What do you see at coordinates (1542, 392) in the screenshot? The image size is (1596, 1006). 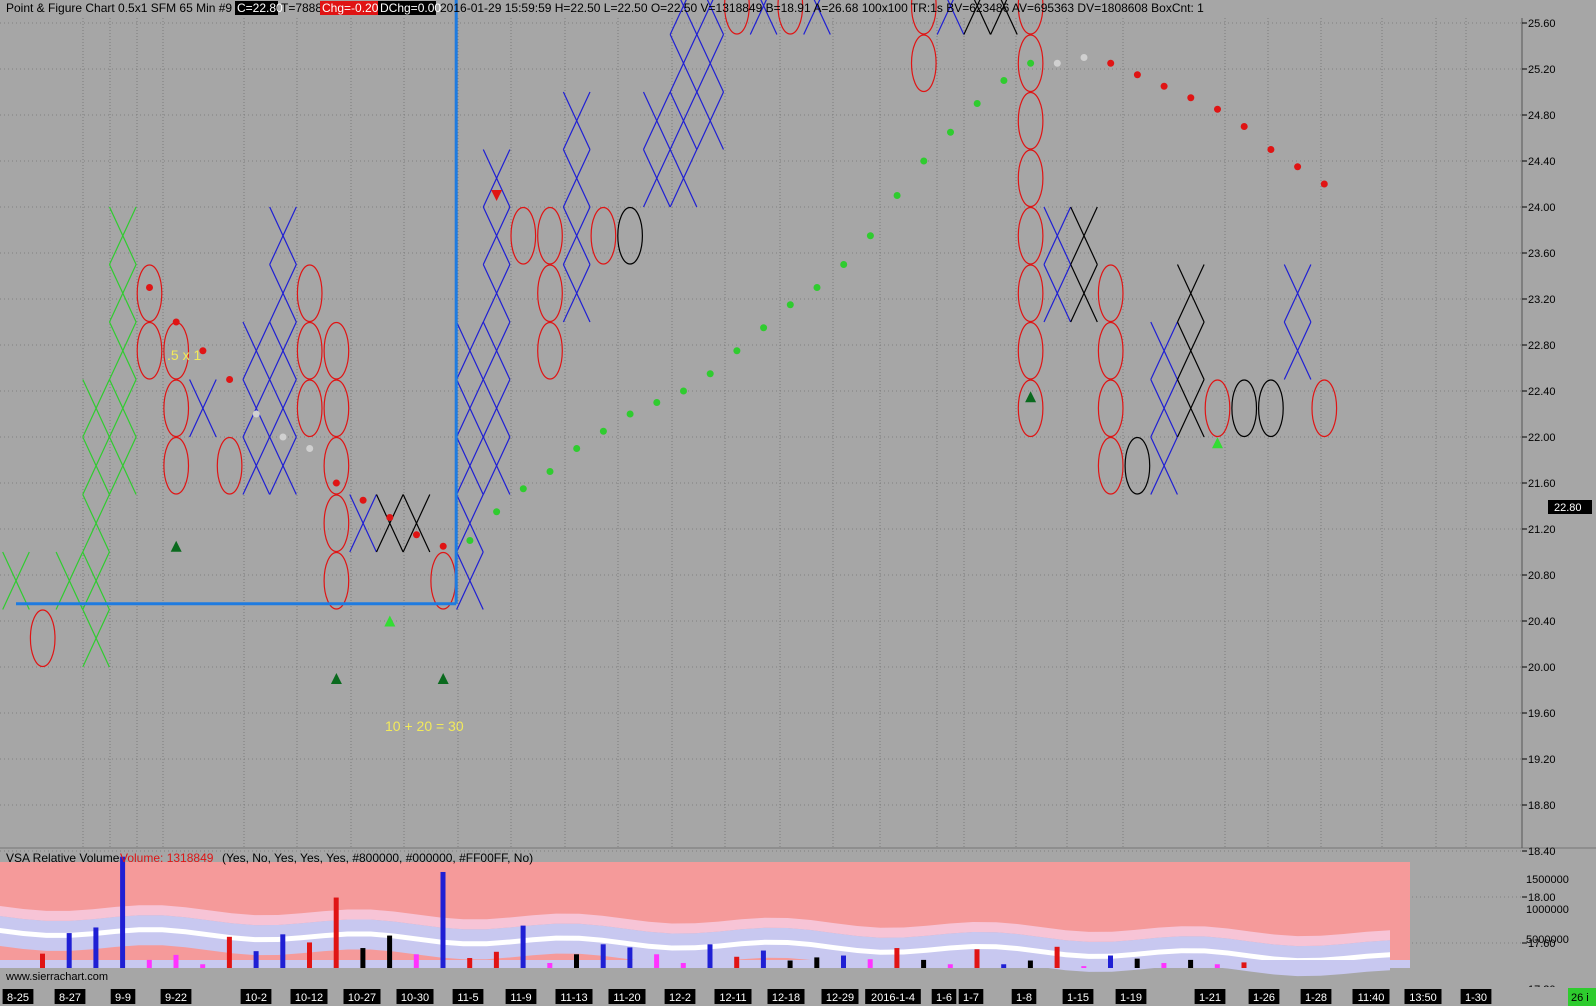 I see `price-tick-label: 22.40` at bounding box center [1542, 392].